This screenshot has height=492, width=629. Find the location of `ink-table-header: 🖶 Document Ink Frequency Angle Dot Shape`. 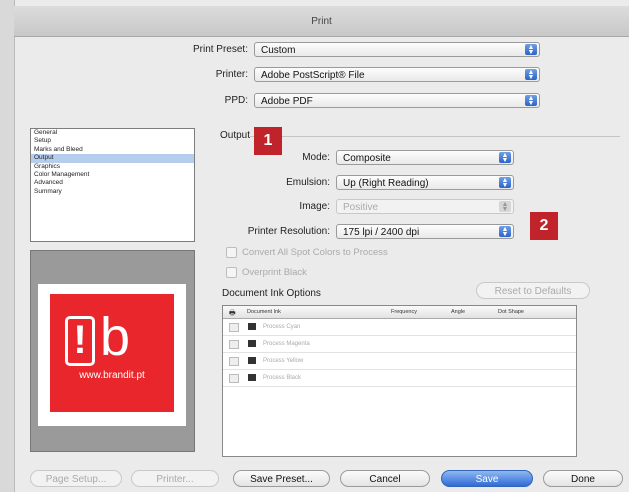

ink-table-header: 🖶 Document Ink Frequency Angle Dot Shape is located at coordinates (399, 312).